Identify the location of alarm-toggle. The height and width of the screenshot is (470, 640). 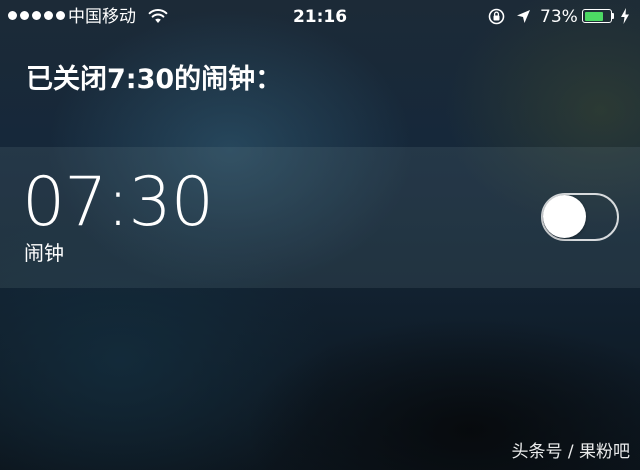
(580, 217).